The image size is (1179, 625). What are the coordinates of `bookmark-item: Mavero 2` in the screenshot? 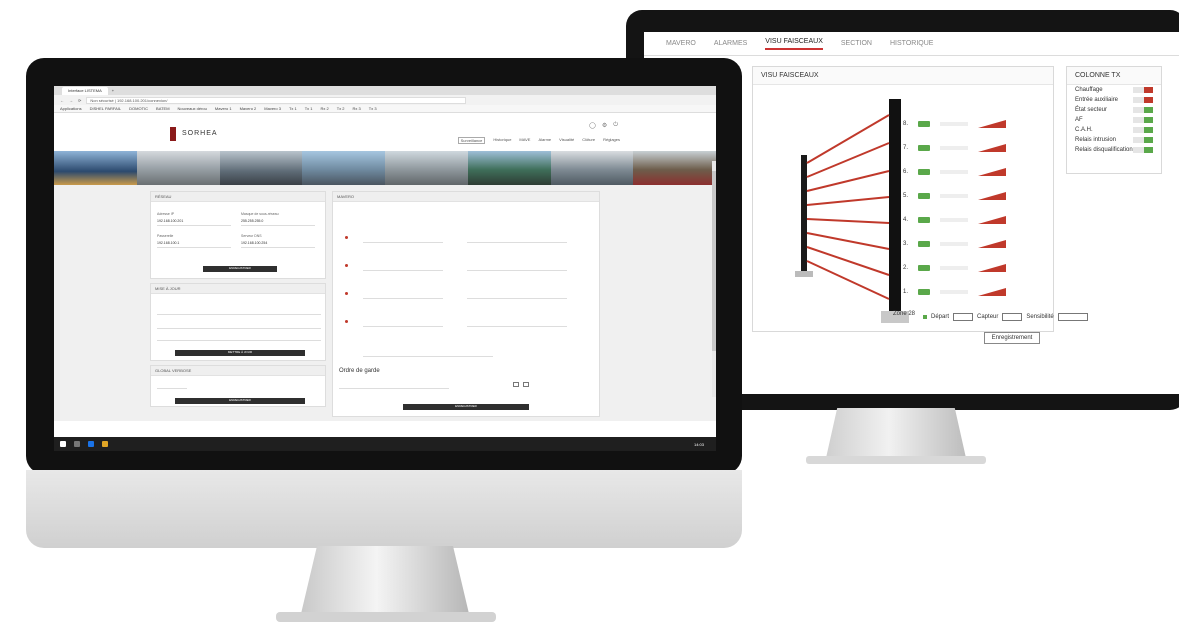 It's located at (248, 108).